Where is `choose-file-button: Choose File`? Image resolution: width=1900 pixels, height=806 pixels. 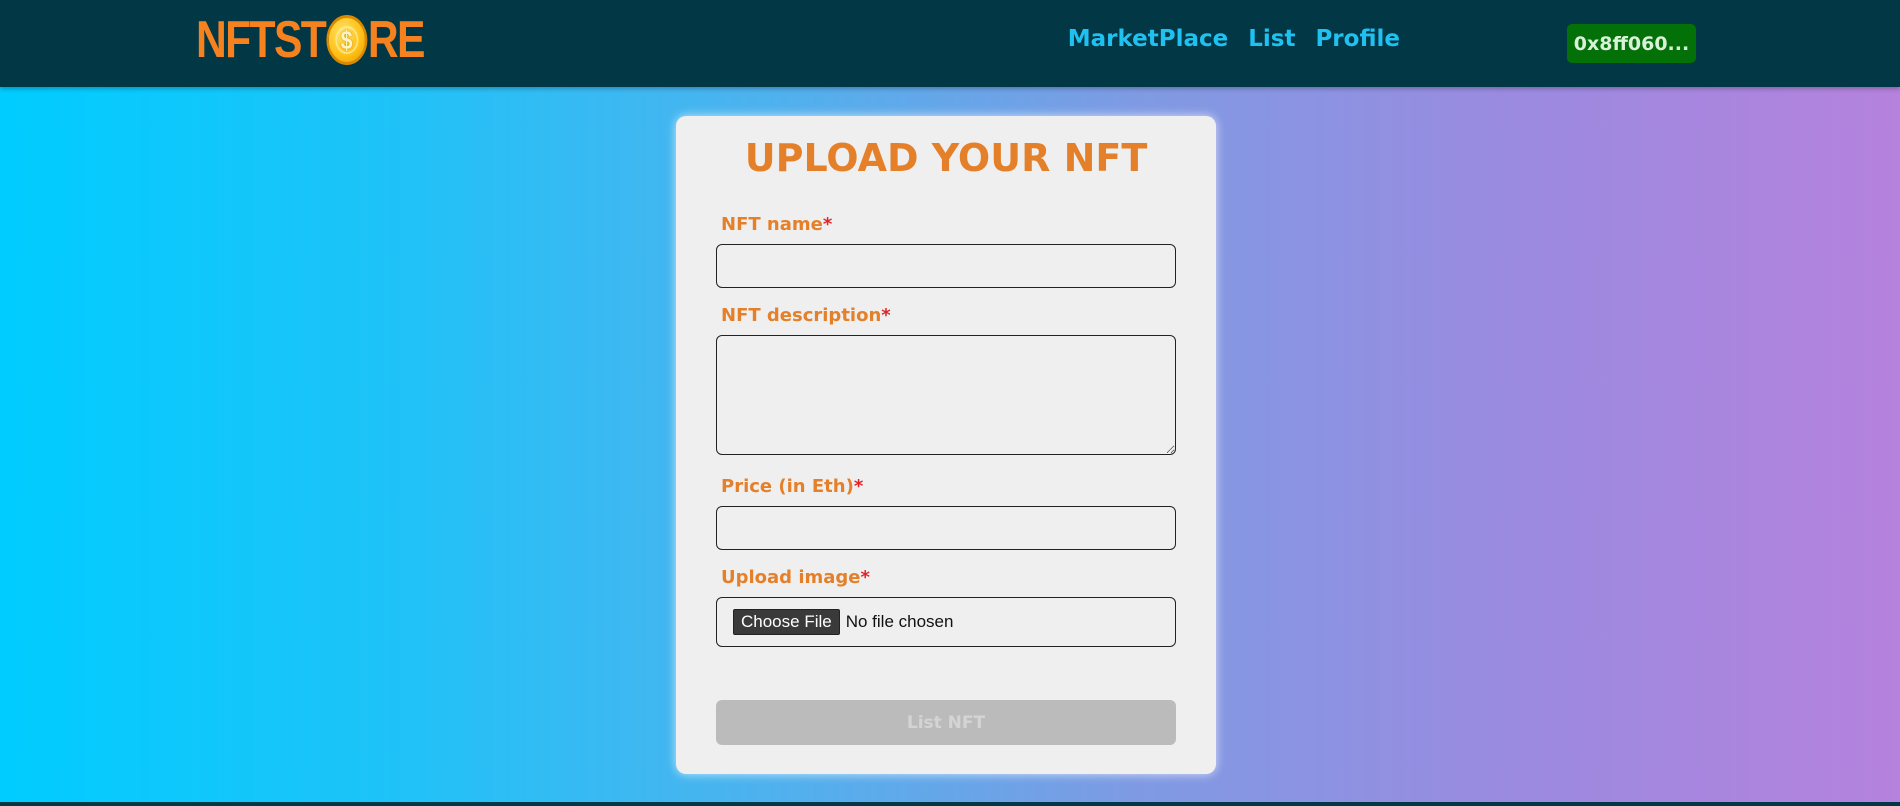
choose-file-button: Choose File is located at coordinates (786, 622).